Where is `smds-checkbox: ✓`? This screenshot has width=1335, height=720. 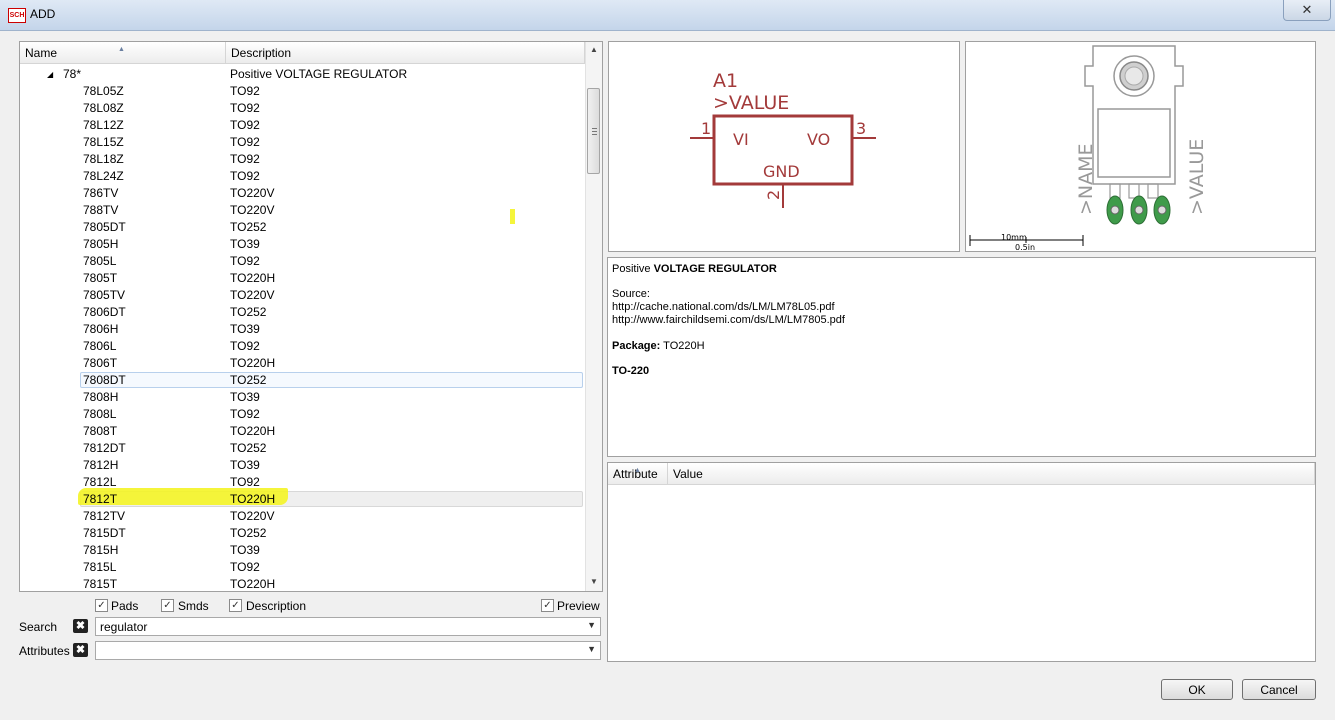
smds-checkbox: ✓ is located at coordinates (167, 605).